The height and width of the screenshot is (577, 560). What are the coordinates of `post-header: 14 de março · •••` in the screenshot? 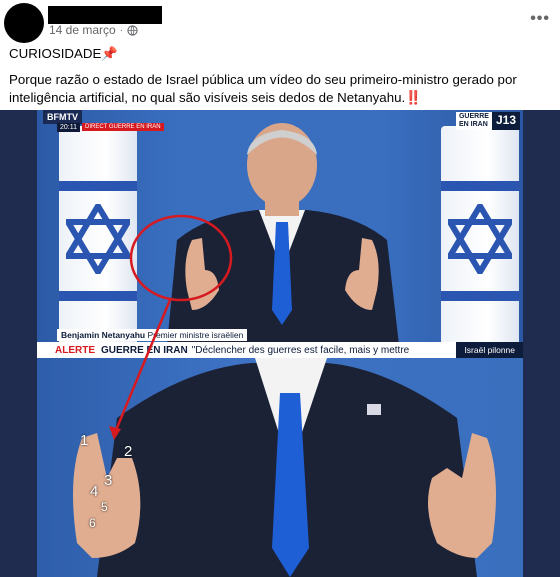 It's located at (280, 22).